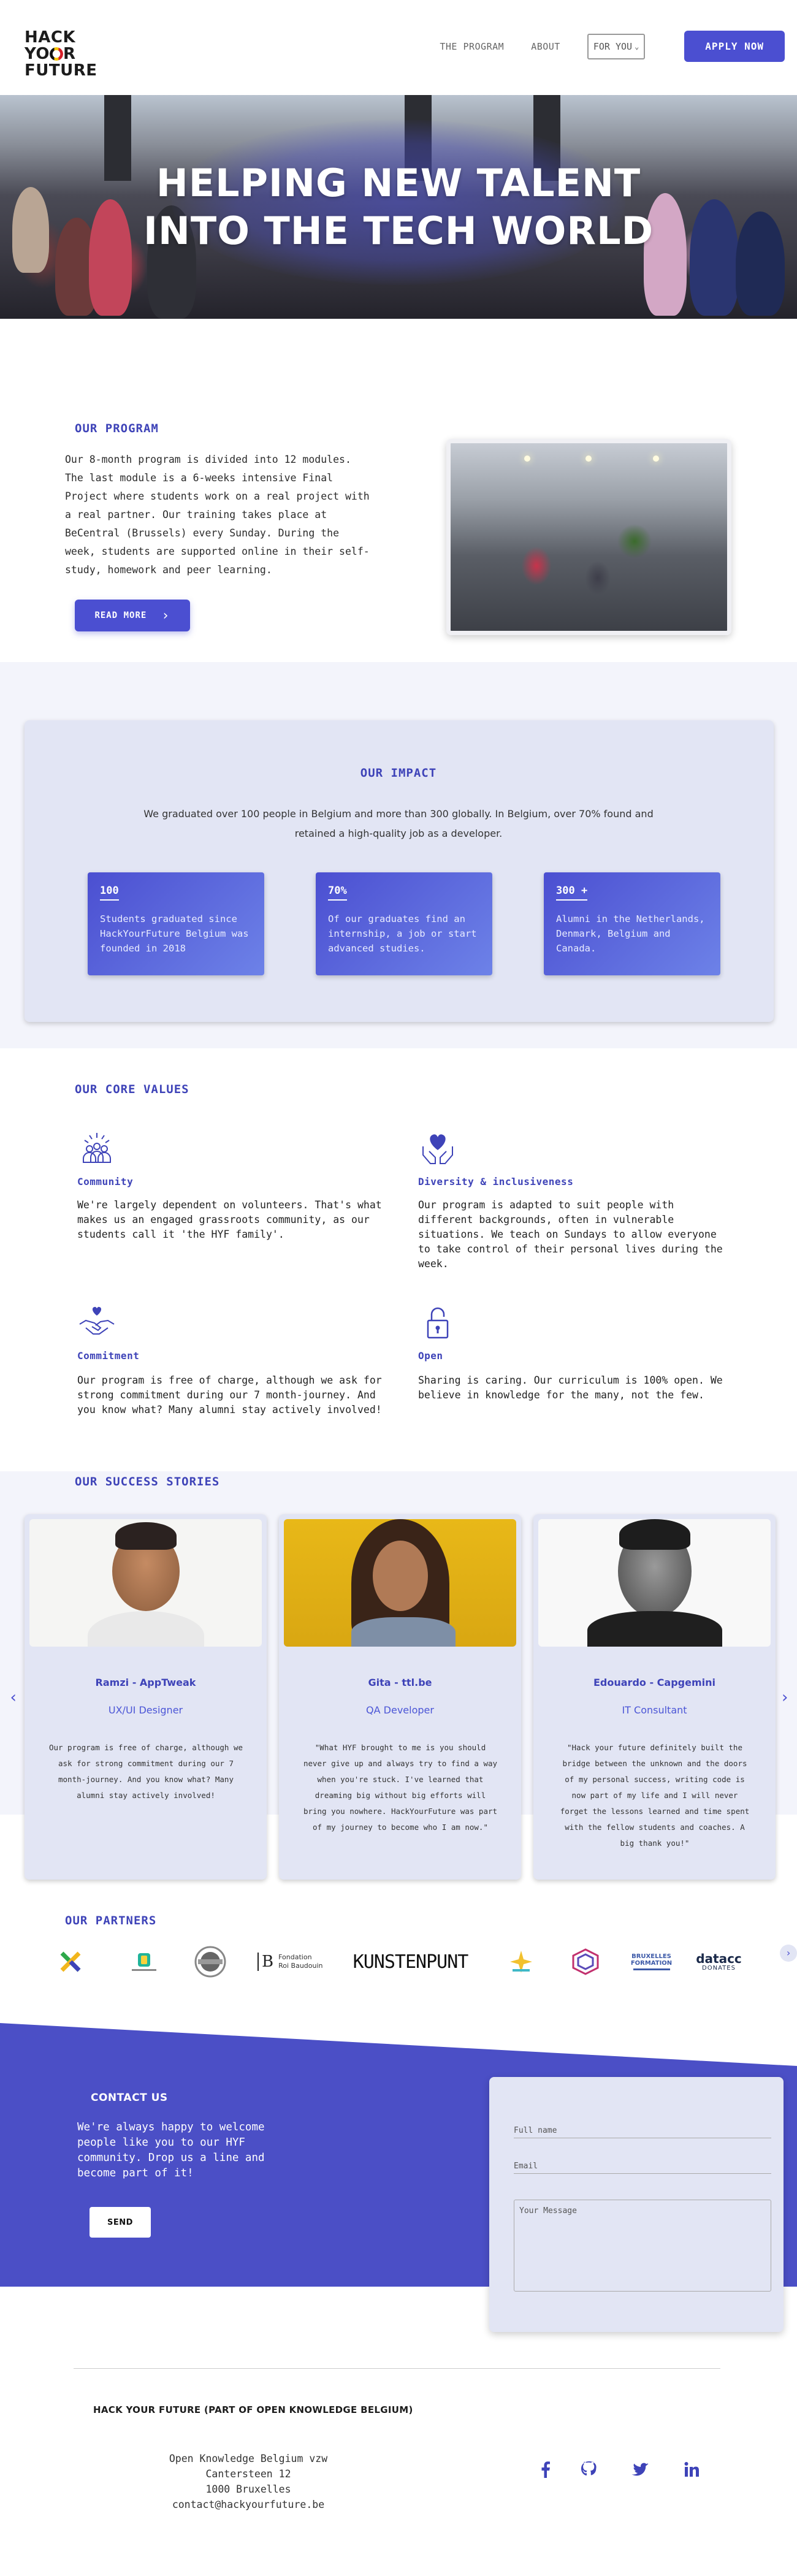 The image size is (797, 2576). Describe the element at coordinates (248, 2504) in the screenshot. I see `contact-email-link: contact@hackyourfuture.be` at that location.